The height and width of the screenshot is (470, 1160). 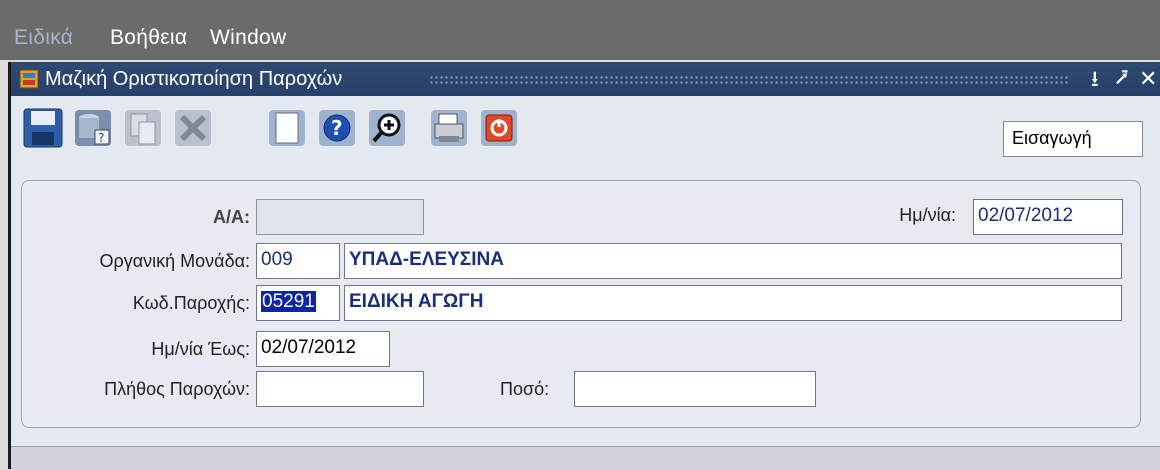 What do you see at coordinates (1095, 79) in the screenshot?
I see `minimize-icon: ⭳` at bounding box center [1095, 79].